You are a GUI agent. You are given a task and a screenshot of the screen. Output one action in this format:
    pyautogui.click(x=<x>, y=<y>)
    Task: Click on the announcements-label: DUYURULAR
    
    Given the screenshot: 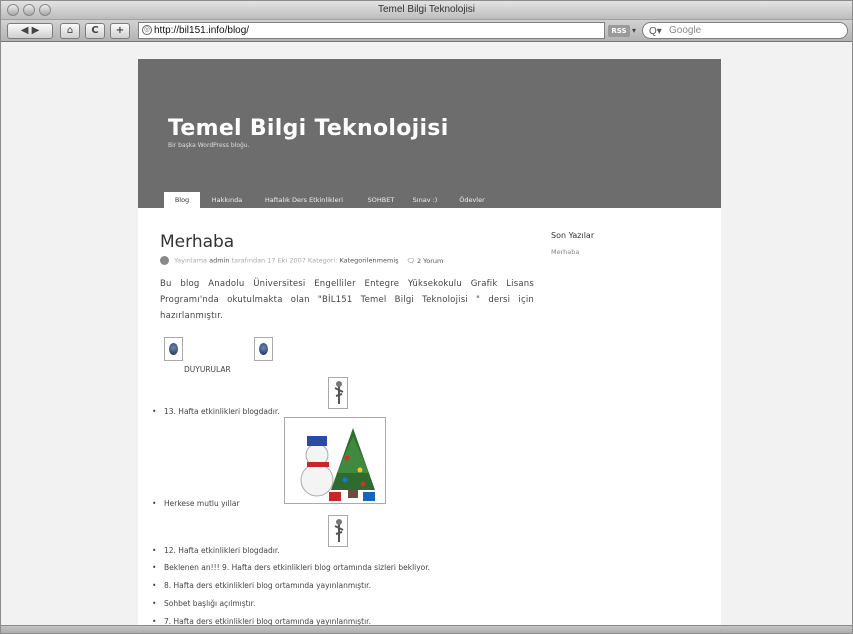 What is the action you would take?
    pyautogui.click(x=207, y=369)
    